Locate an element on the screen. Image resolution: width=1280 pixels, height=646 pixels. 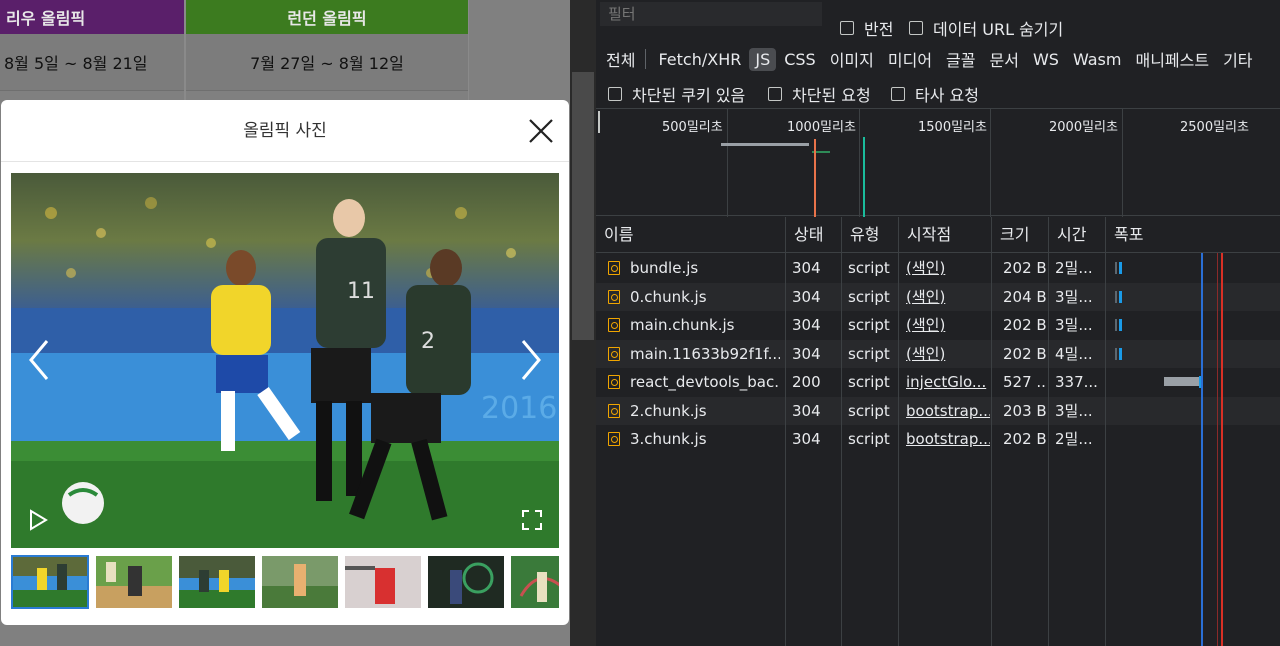
column-header-size: 크기 is located at coordinates (1020, 235).